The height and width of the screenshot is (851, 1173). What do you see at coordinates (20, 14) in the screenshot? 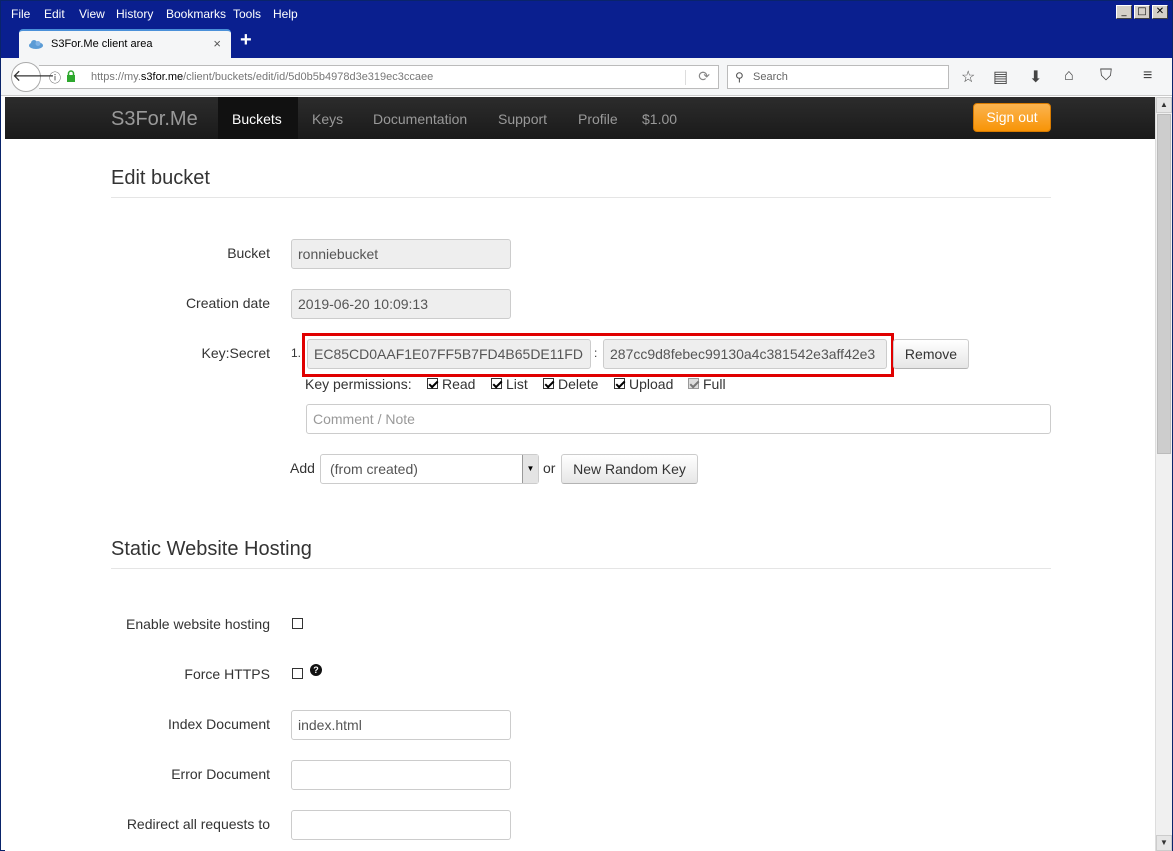
I see `menu-file: File` at bounding box center [20, 14].